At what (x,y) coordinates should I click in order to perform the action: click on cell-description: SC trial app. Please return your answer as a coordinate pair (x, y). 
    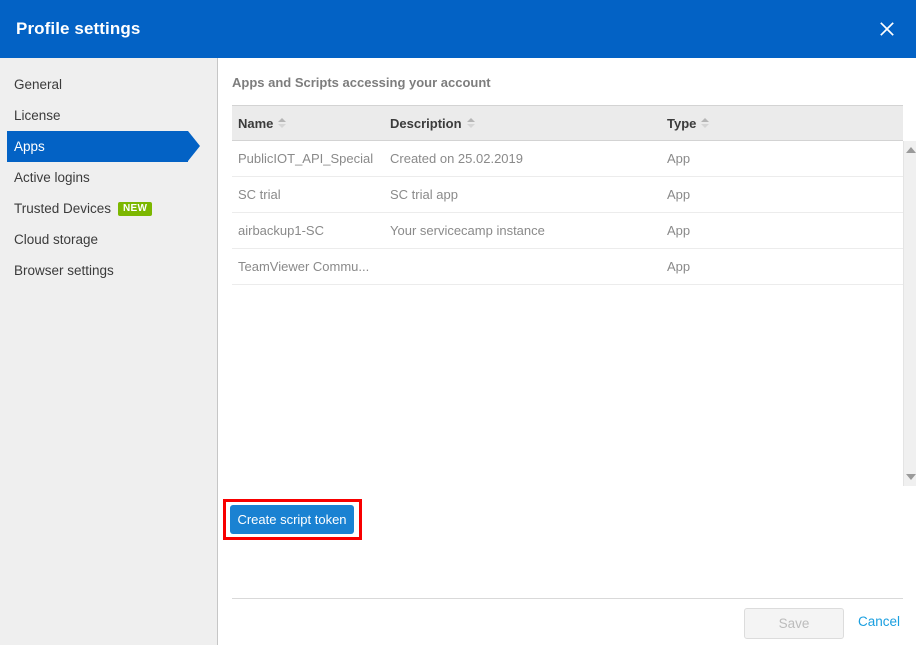
    Looking at the image, I should click on (424, 194).